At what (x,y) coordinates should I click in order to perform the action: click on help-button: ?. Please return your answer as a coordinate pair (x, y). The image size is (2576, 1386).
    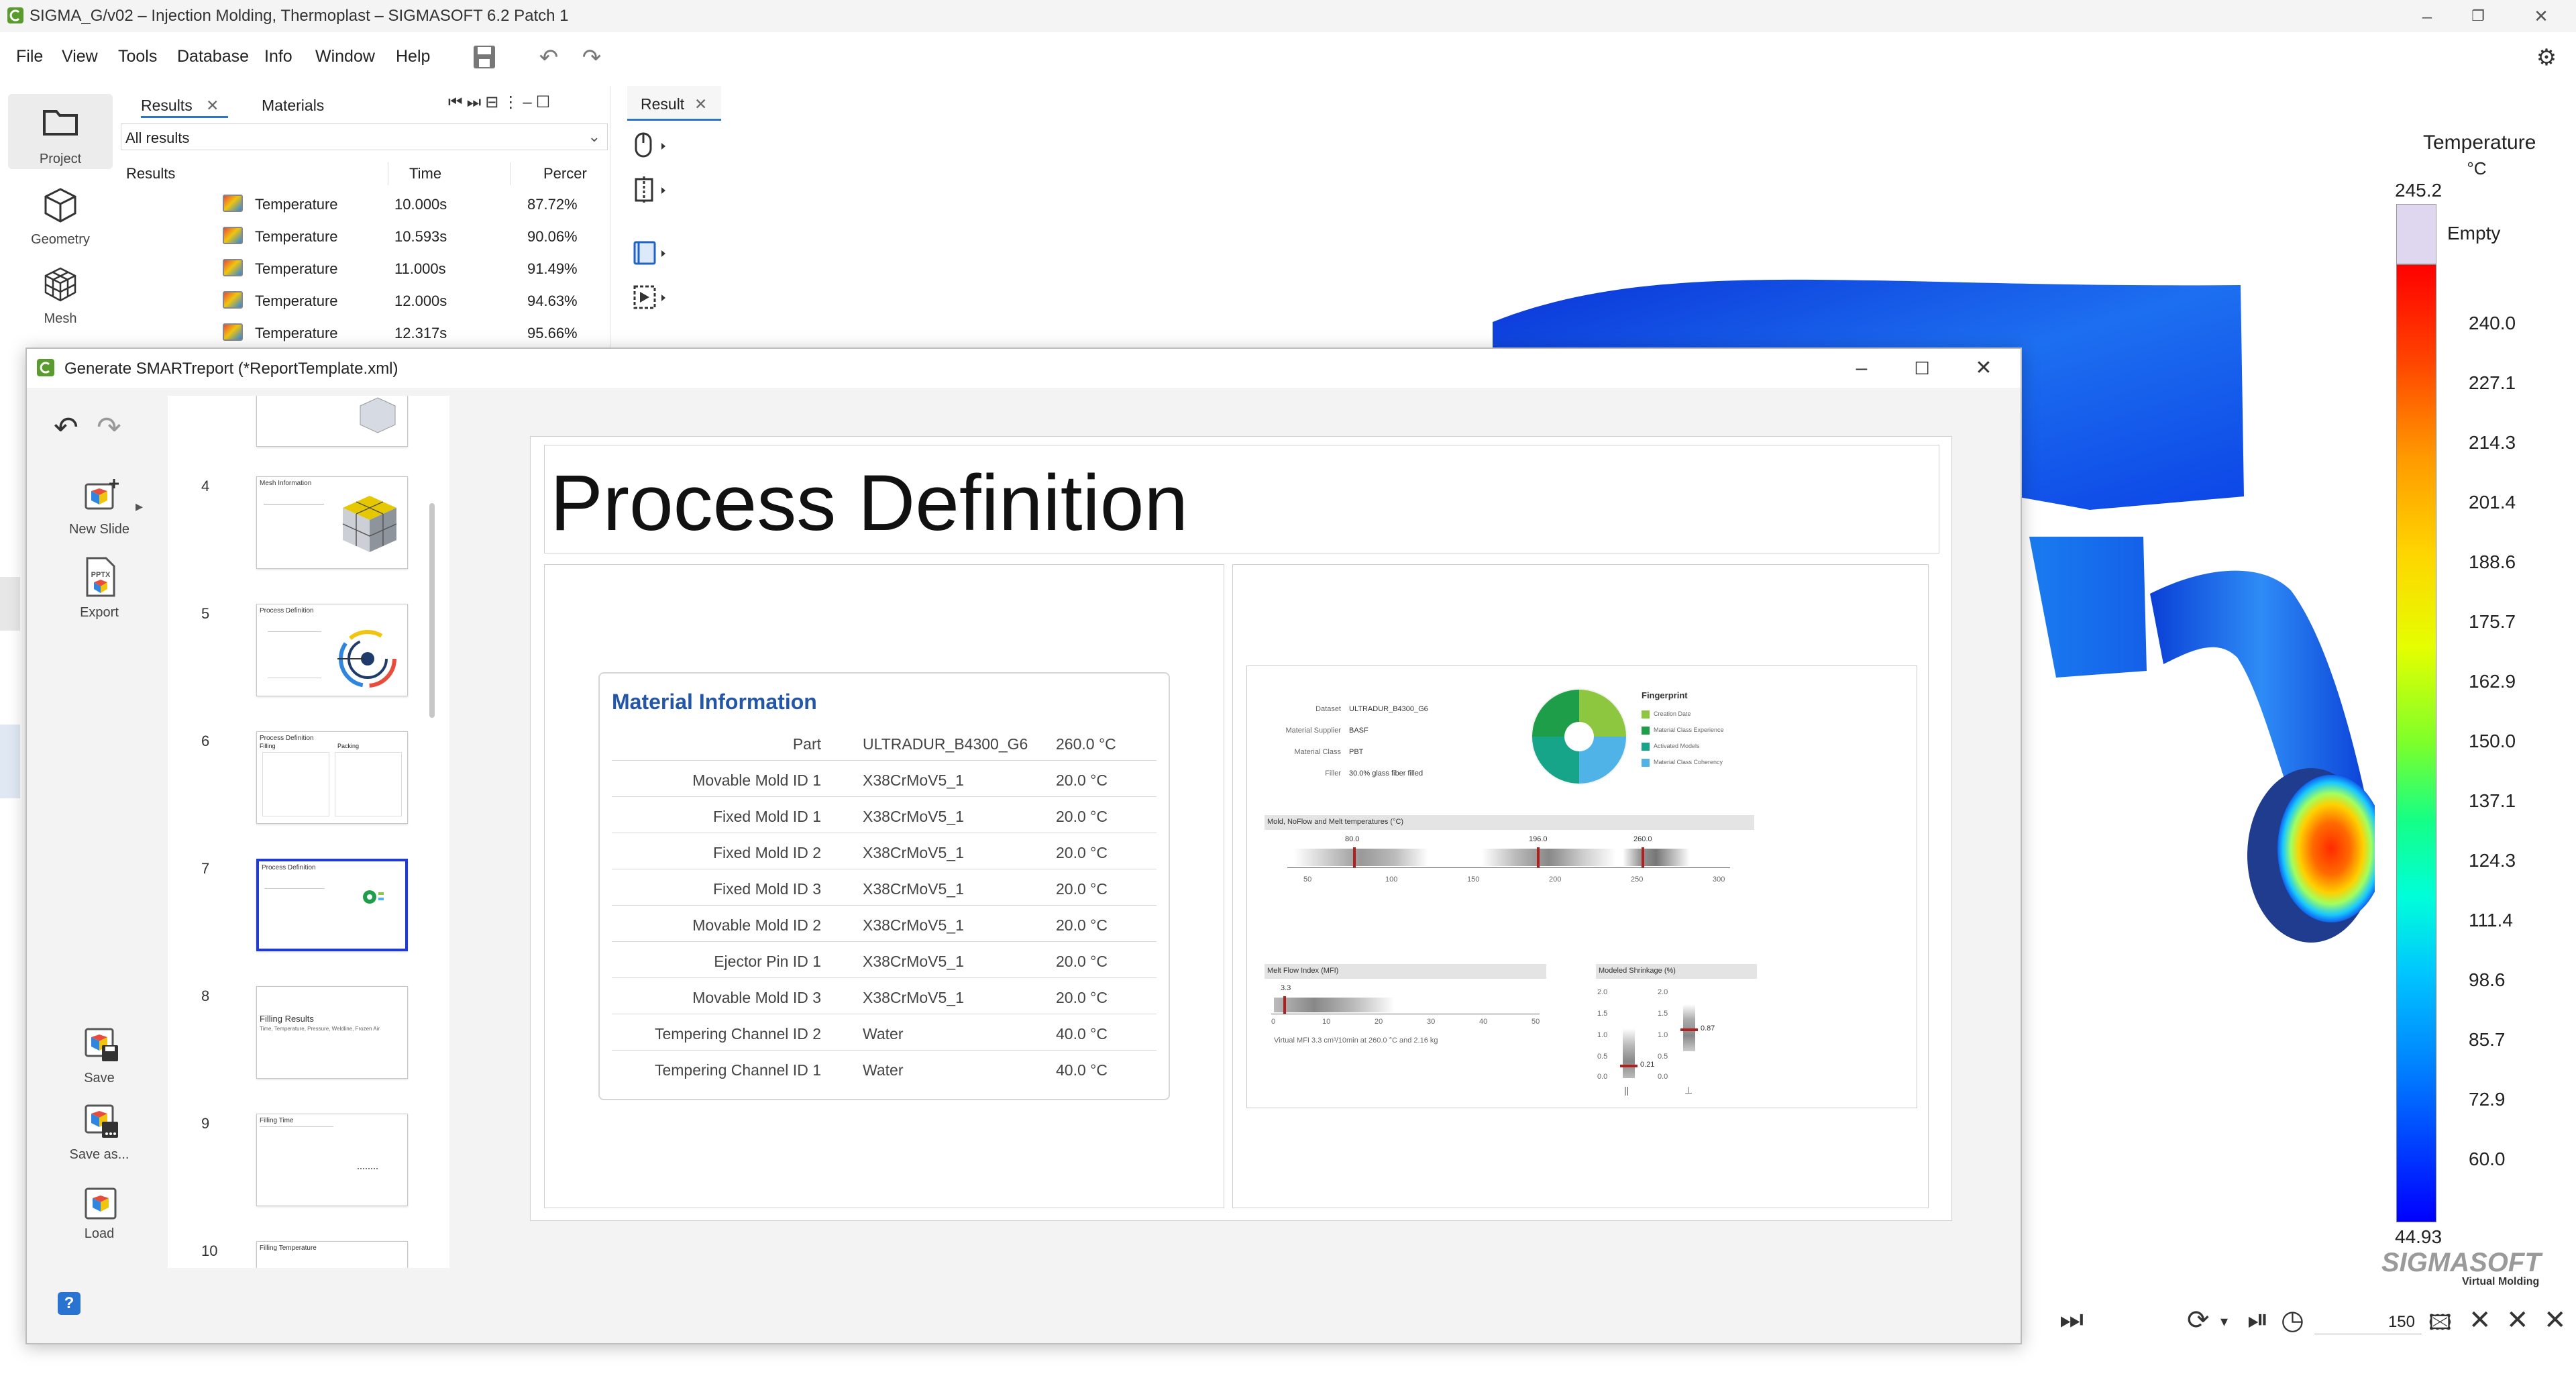
    Looking at the image, I should click on (69, 1303).